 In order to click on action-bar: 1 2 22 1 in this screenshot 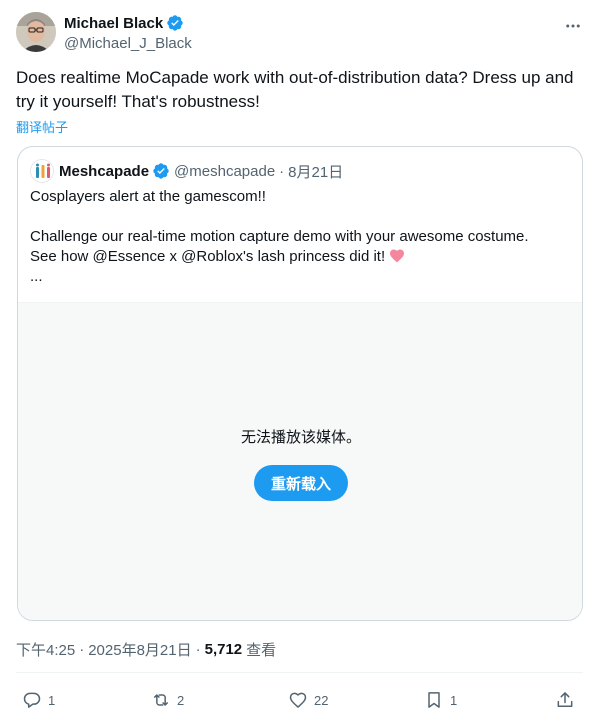, I will do `click(299, 700)`.